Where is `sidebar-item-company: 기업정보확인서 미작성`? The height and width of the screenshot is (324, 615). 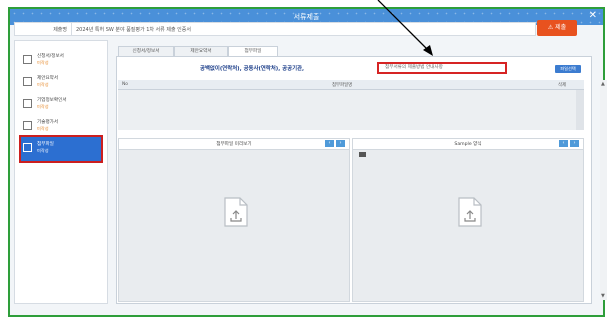 sidebar-item-company: 기업정보확인서 미작성 is located at coordinates (61, 105).